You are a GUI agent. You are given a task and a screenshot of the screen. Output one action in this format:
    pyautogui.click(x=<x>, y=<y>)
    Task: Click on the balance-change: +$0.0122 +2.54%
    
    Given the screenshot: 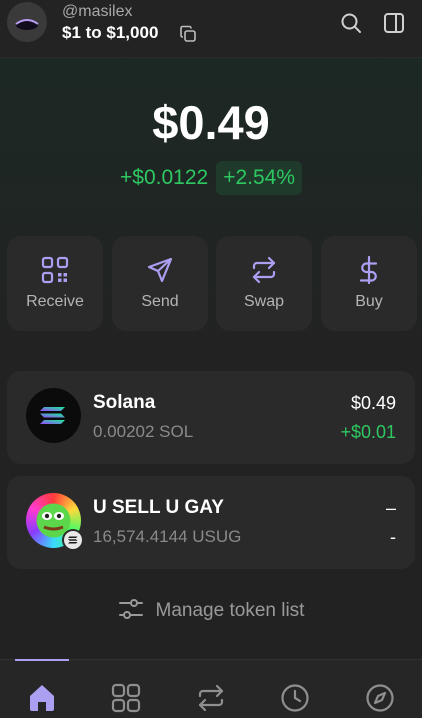 What is the action you would take?
    pyautogui.click(x=211, y=178)
    